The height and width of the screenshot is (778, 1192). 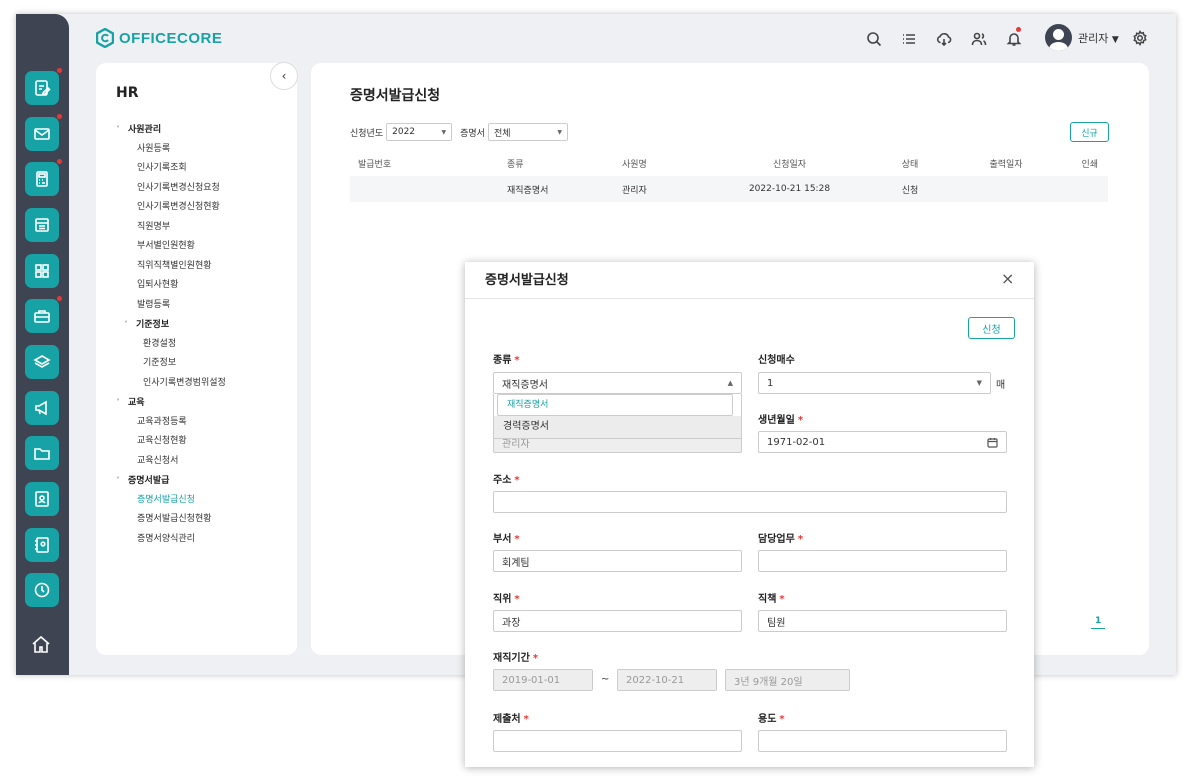 What do you see at coordinates (543, 680) in the screenshot?
I see `period-from-field: 2019-01-01` at bounding box center [543, 680].